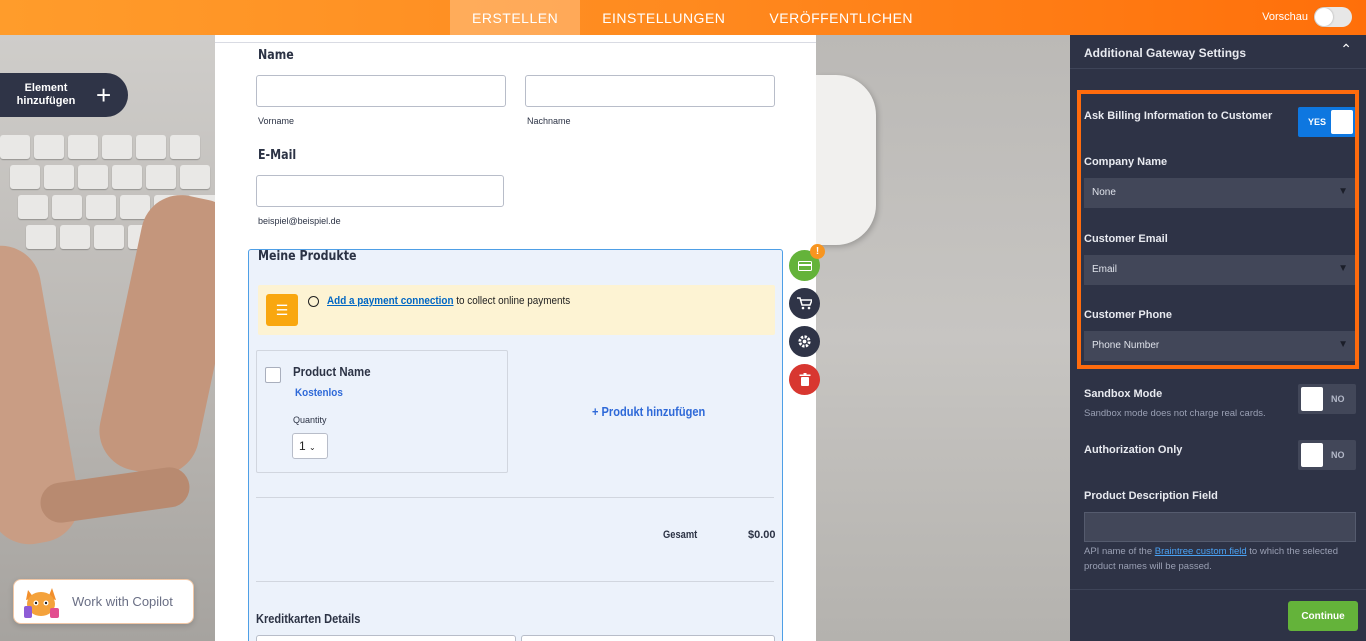 This screenshot has height=641, width=1366. I want to click on preview-toggle, so click(1333, 17).